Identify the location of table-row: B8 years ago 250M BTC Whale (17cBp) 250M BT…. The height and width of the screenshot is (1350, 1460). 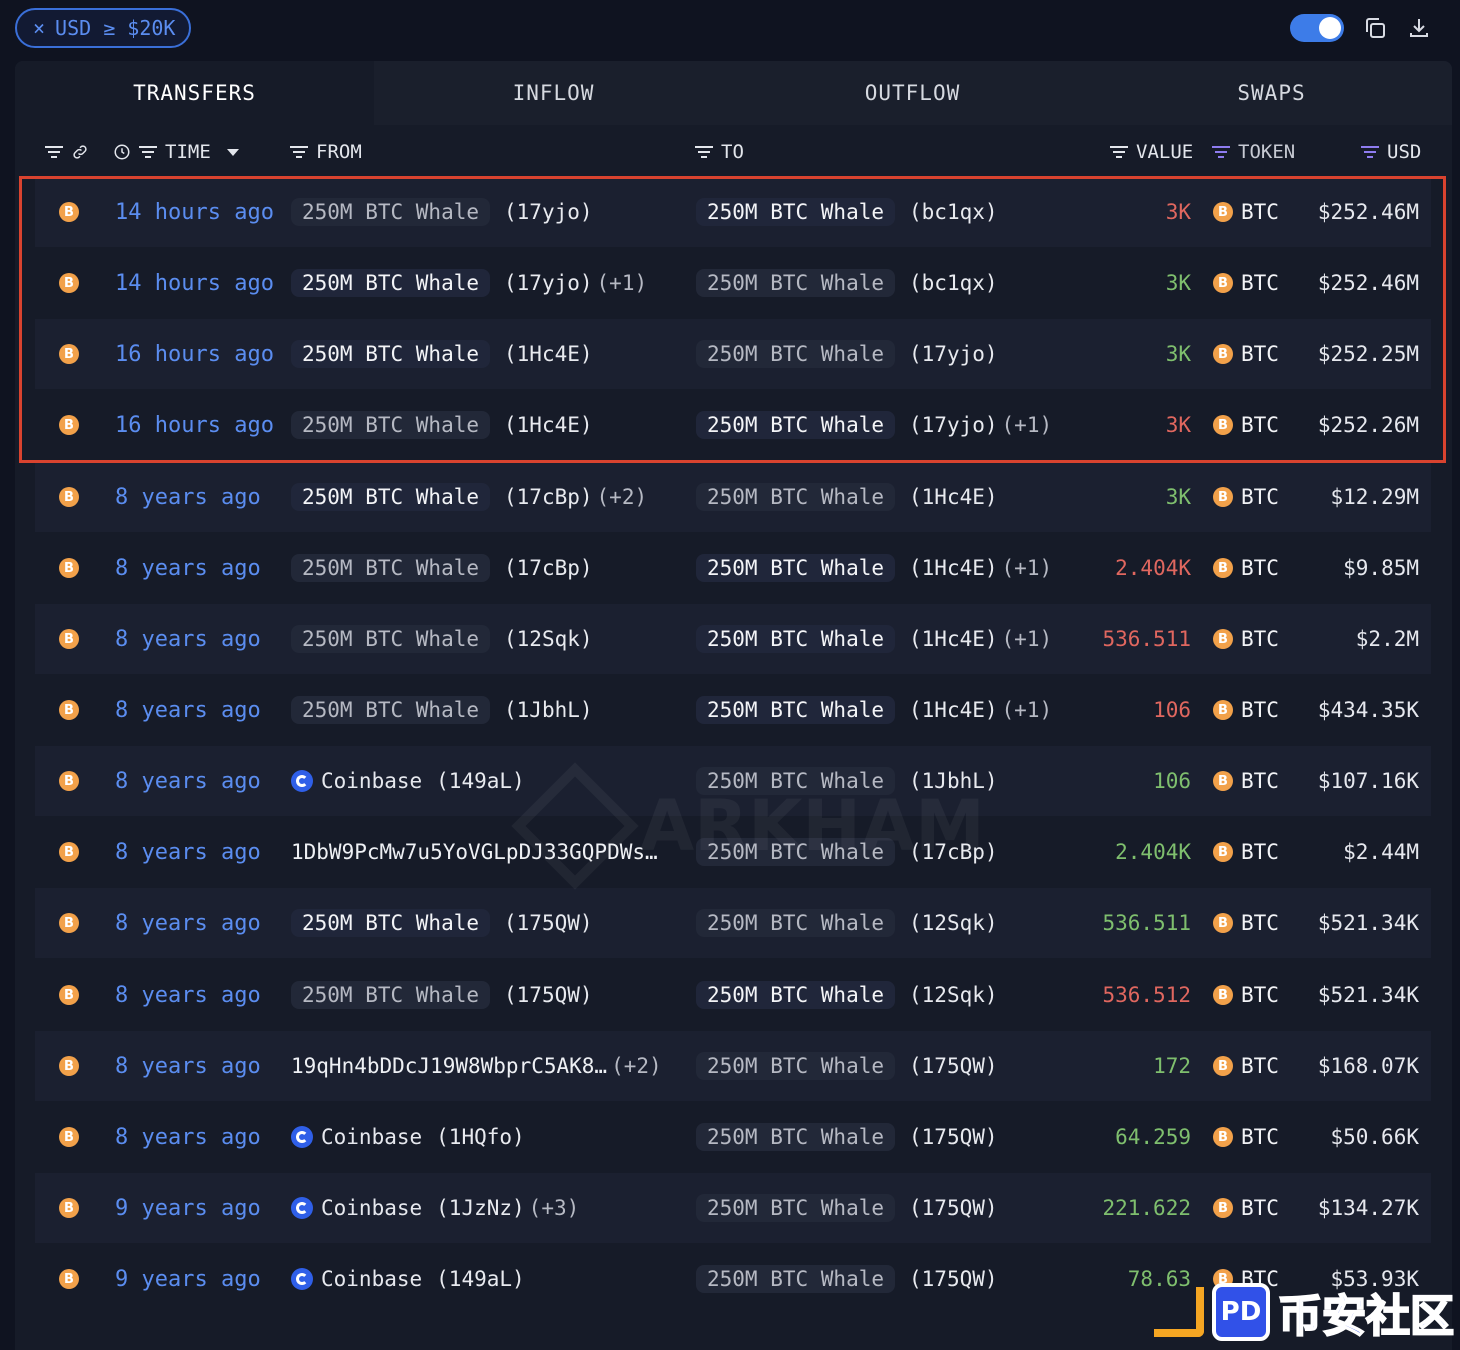
(733, 568).